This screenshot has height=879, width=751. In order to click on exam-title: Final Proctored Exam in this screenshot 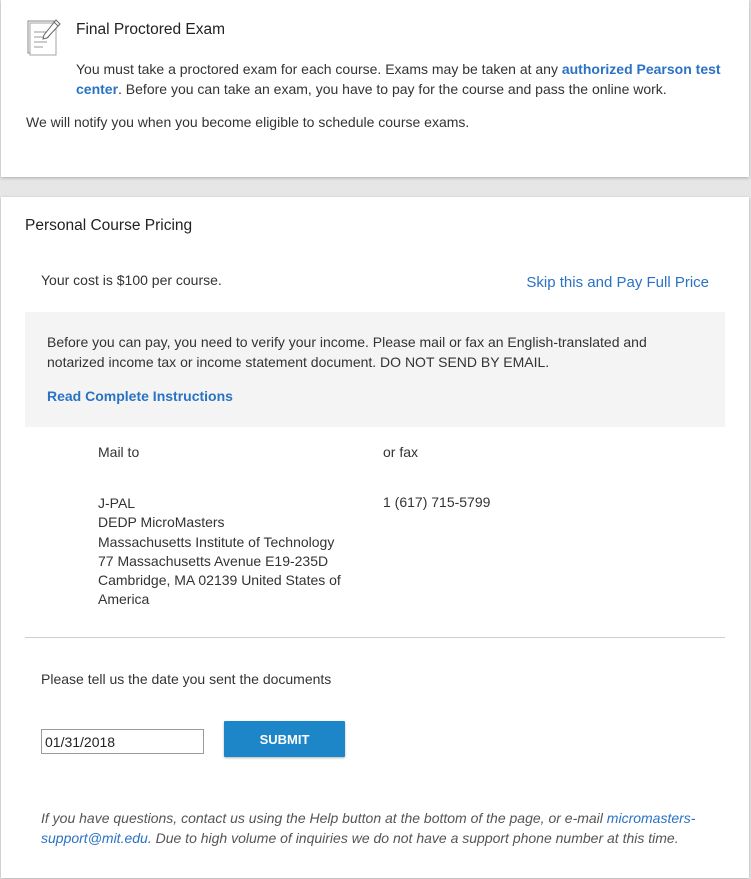, I will do `click(151, 29)`.